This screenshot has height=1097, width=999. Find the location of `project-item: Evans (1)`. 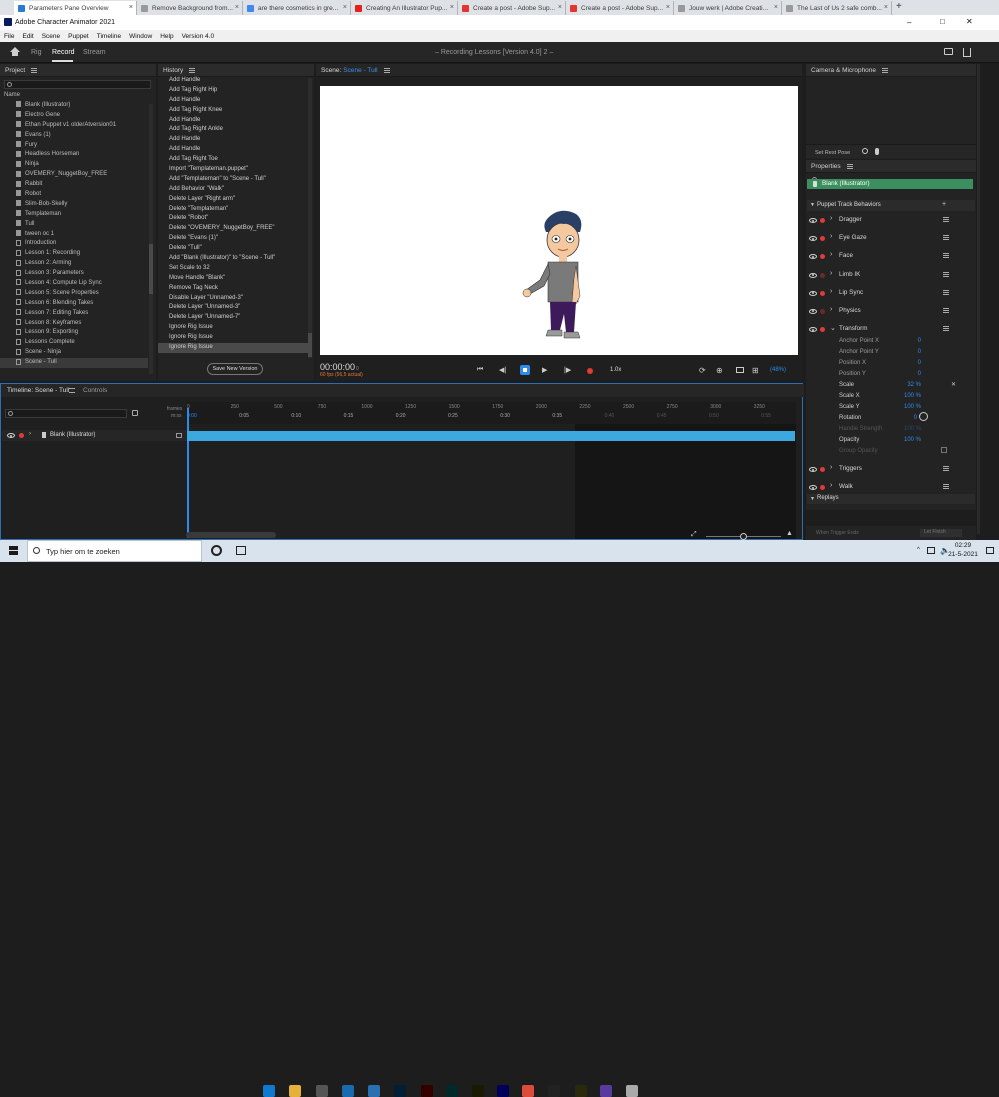

project-item: Evans (1) is located at coordinates (74, 136).